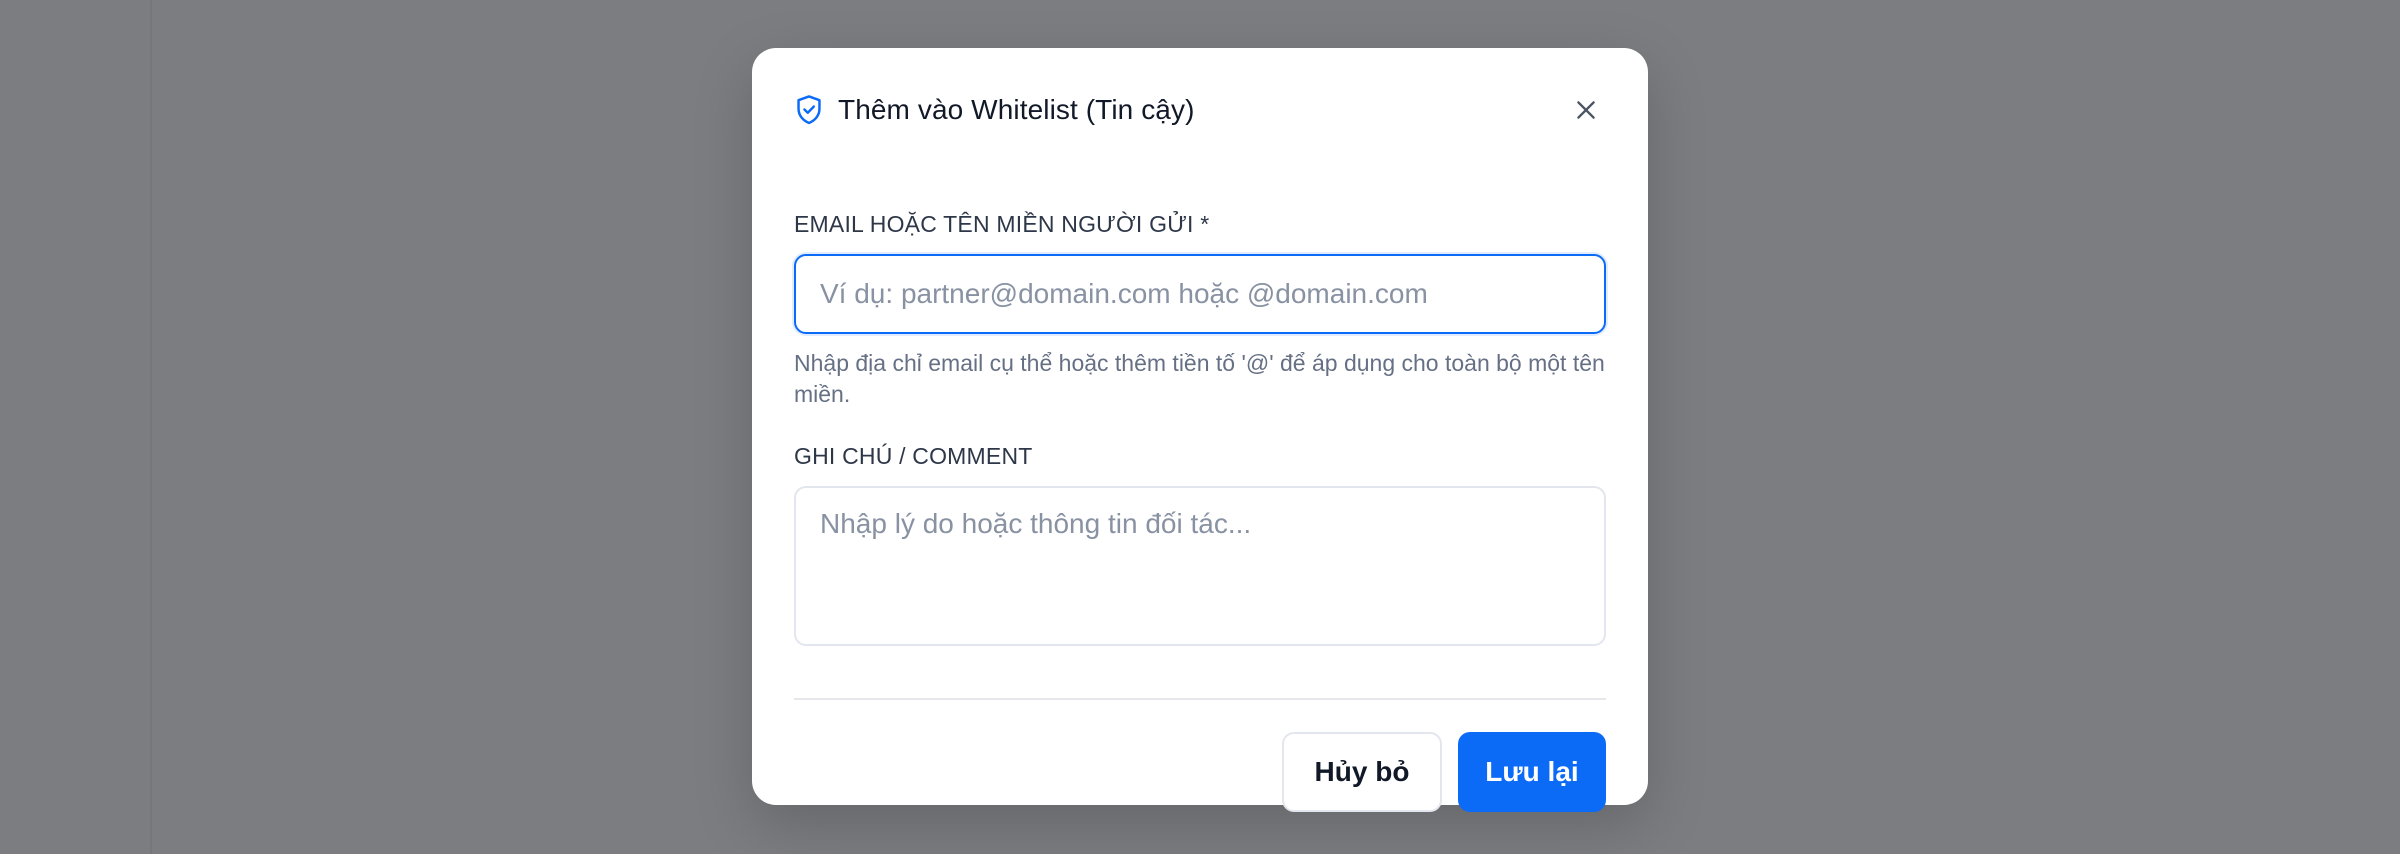  Describe the element at coordinates (1016, 109) in the screenshot. I see `dialog-title: Thêm vào Whitelist (Tin cậy)` at that location.